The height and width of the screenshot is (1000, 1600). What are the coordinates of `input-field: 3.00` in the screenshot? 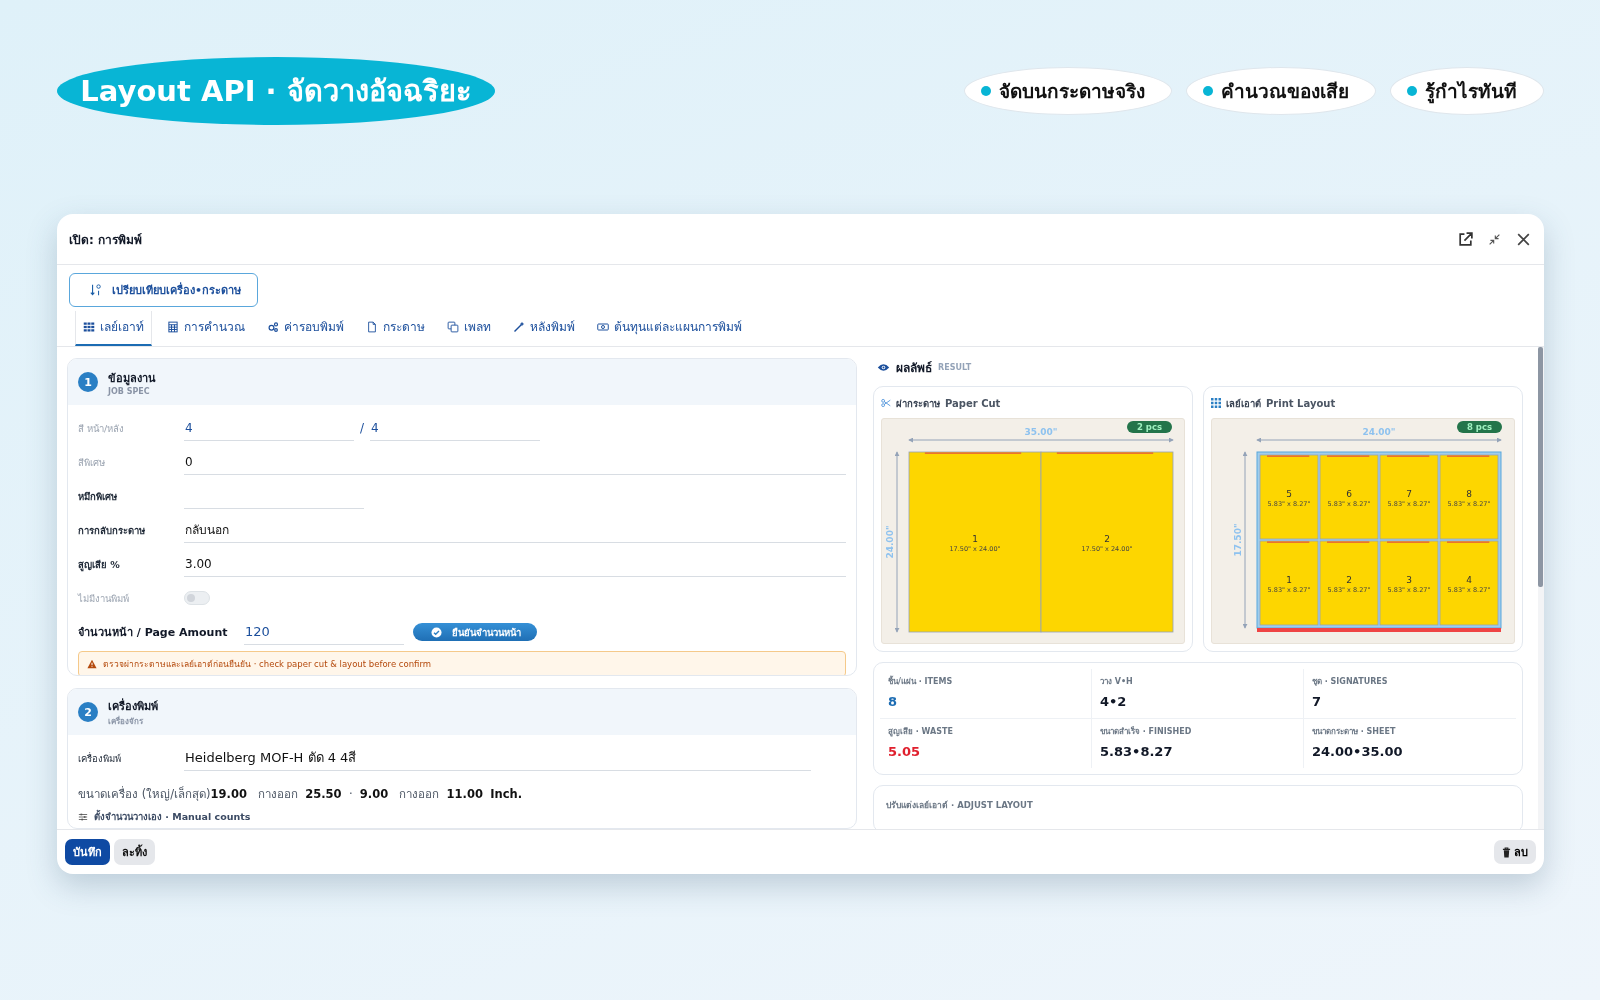 It's located at (515, 564).